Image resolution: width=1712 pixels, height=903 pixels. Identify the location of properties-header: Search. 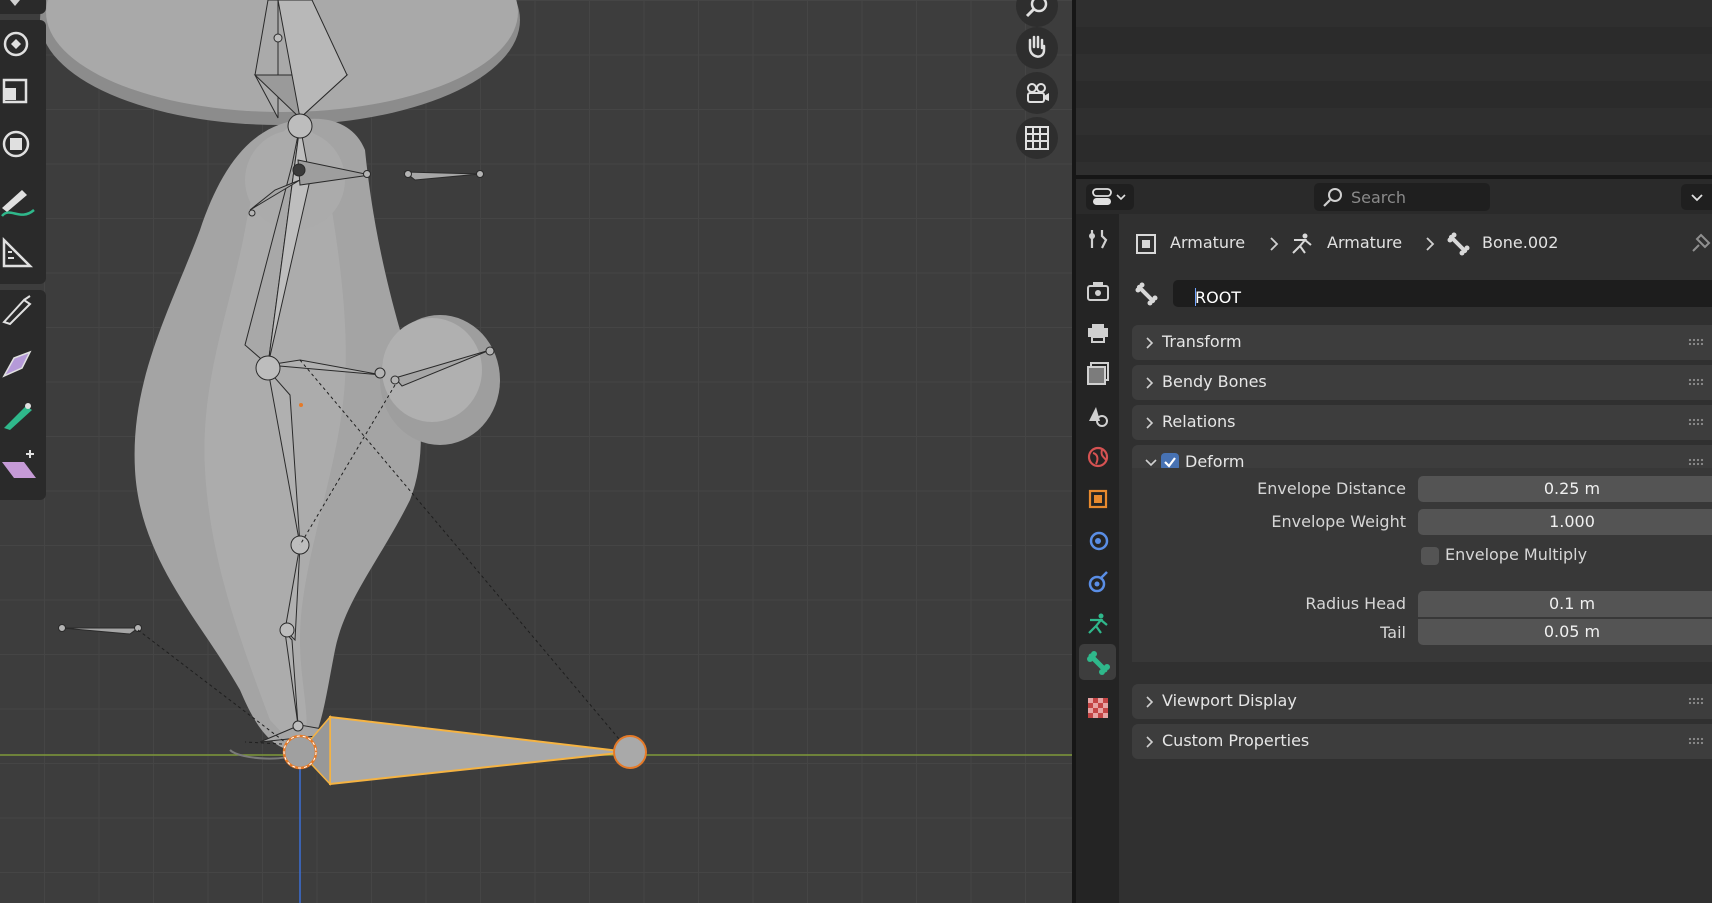
(1394, 196).